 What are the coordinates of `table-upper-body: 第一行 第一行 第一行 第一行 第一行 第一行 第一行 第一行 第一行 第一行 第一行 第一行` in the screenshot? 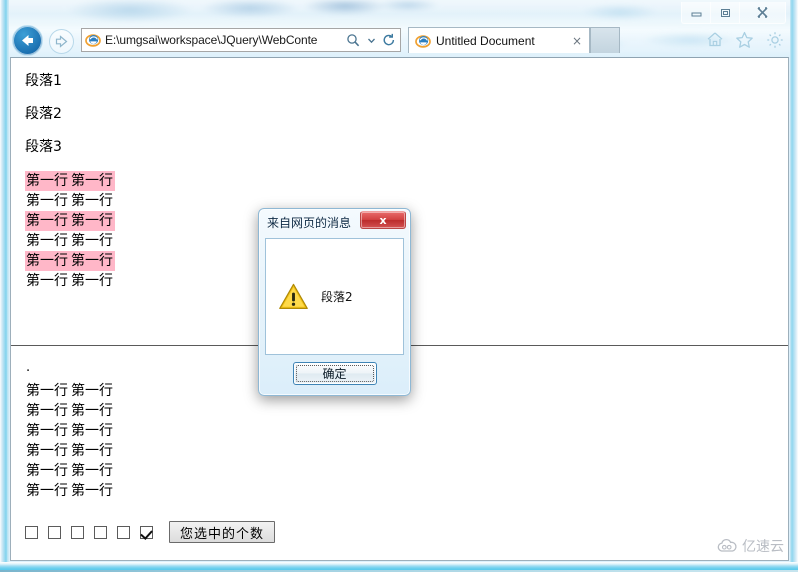 It's located at (70, 231).